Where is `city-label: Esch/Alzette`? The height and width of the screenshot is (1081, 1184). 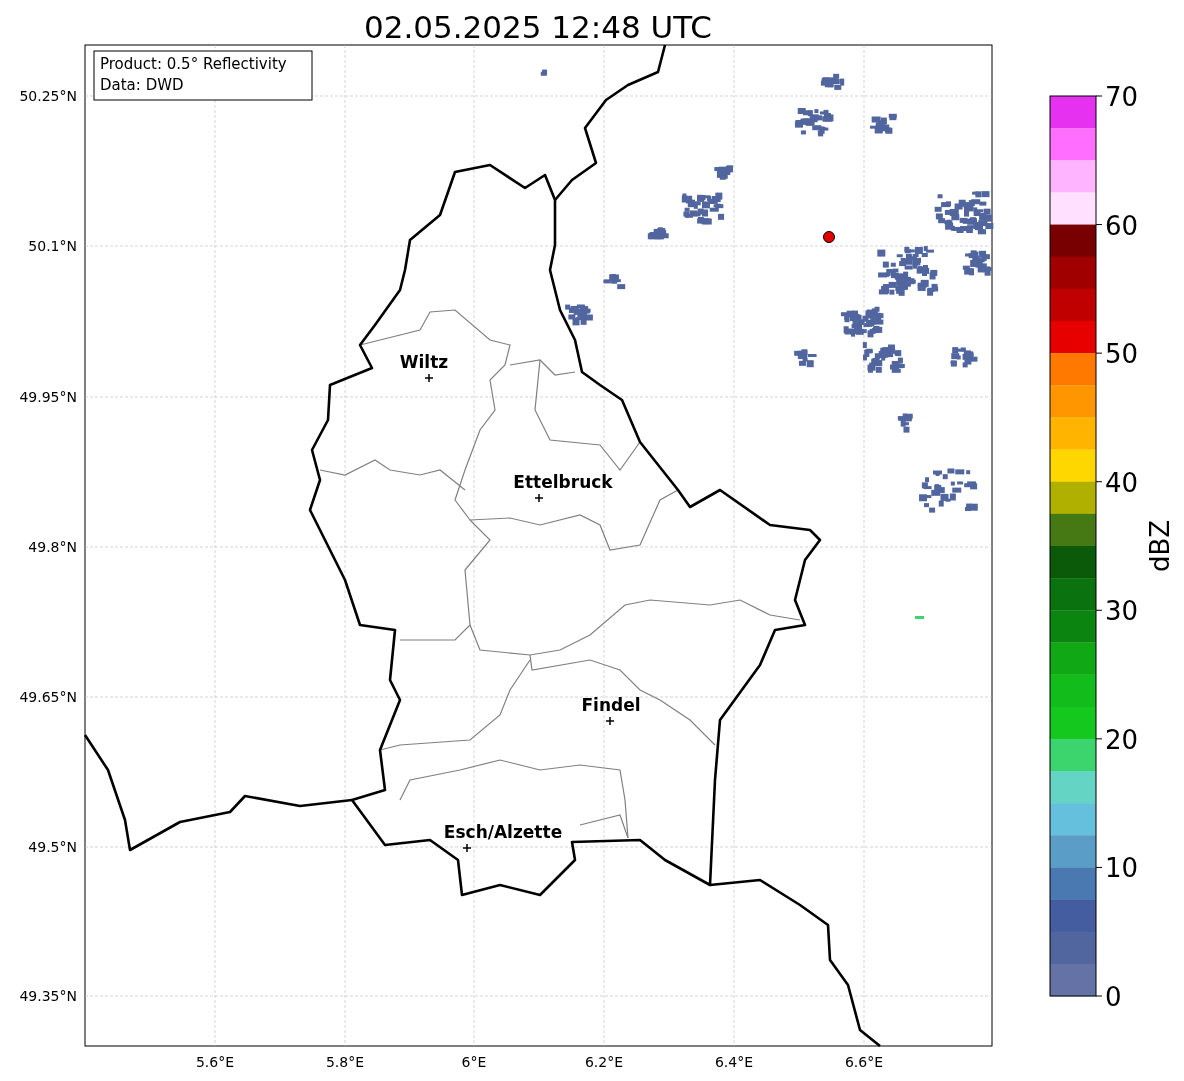 city-label: Esch/Alzette is located at coordinates (503, 832).